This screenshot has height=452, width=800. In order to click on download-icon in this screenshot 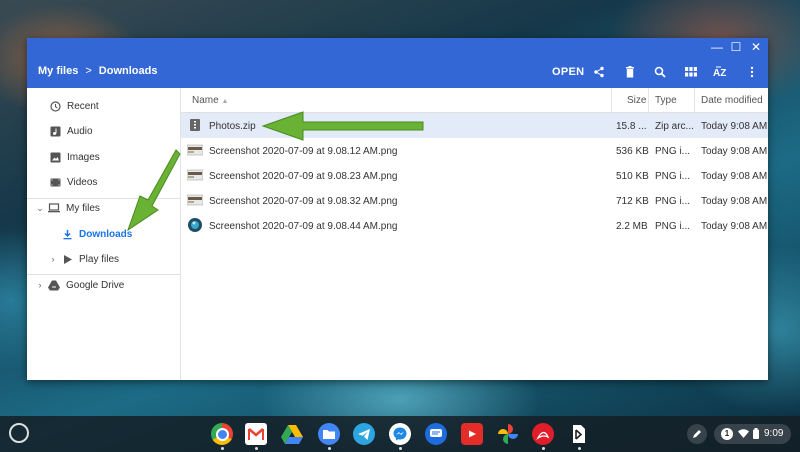, I will do `click(67, 234)`.